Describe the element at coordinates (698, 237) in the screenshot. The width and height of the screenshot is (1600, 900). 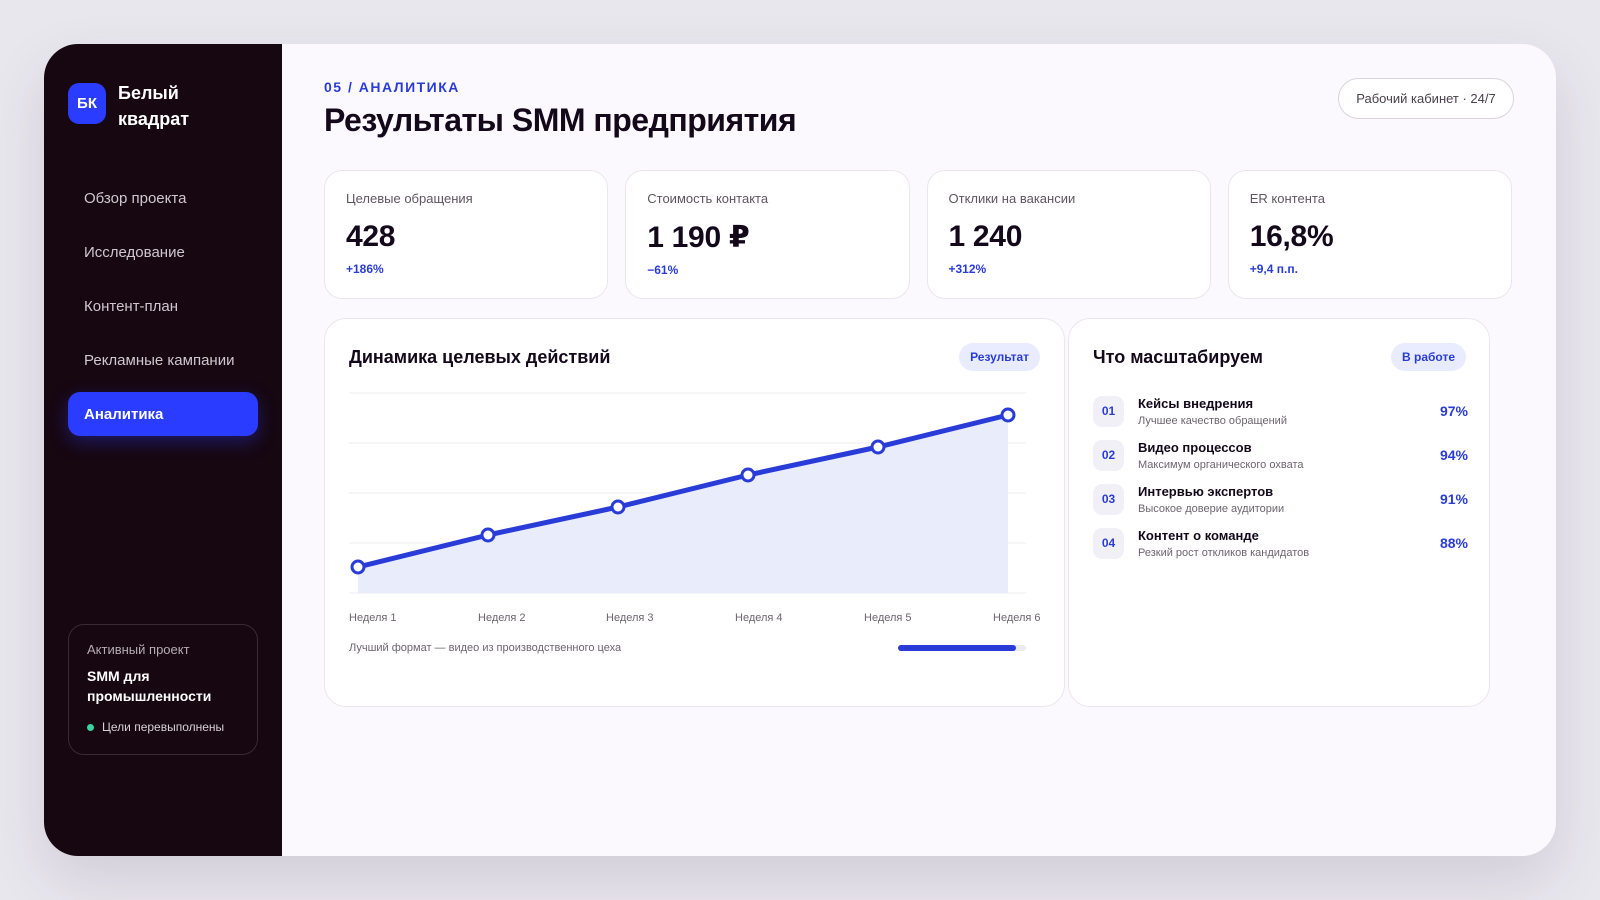
I see `stat-value: 1 190 ₽` at that location.